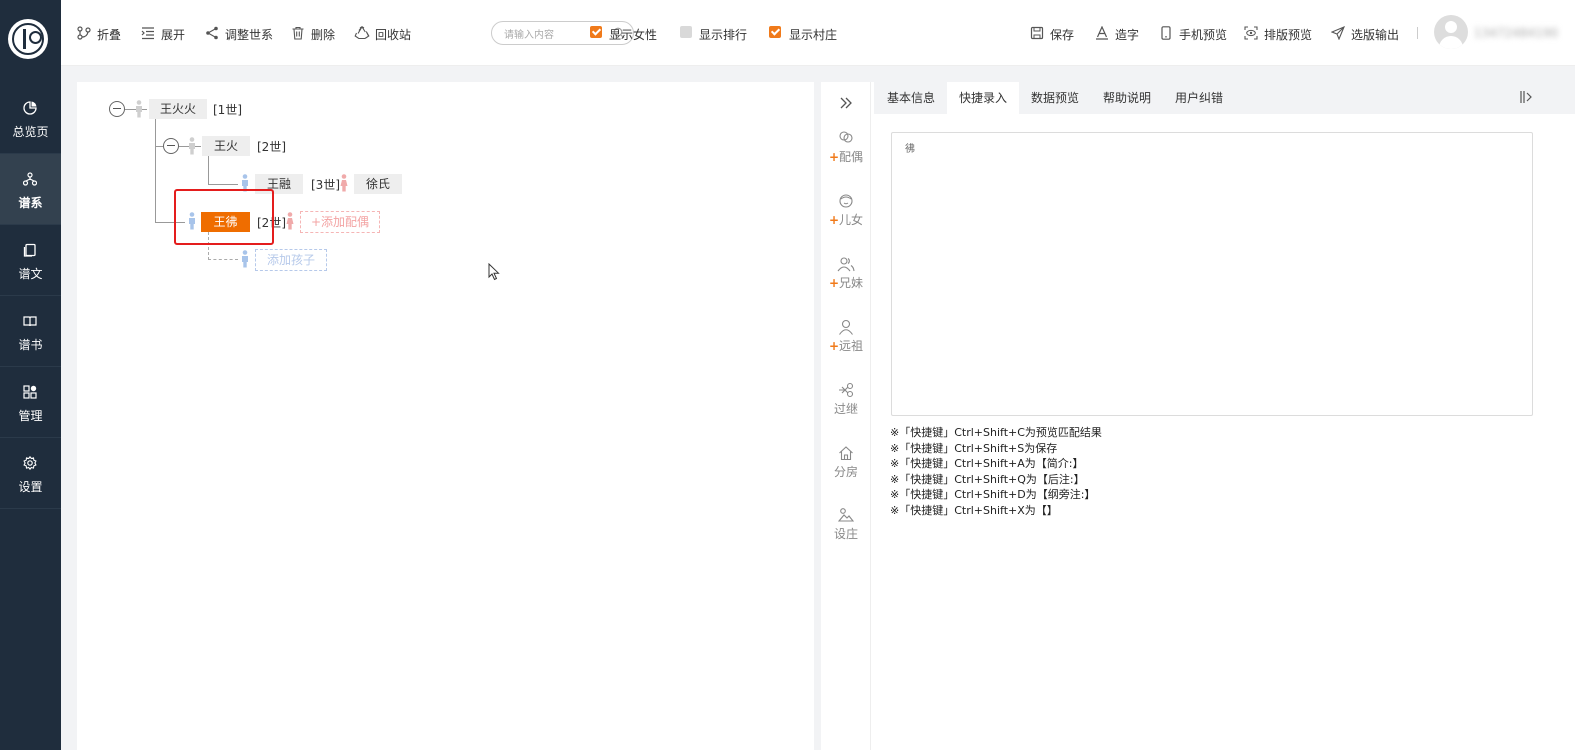 The image size is (1575, 750). I want to click on hint-line: ※「快捷键」Ctrl+Shift+D为【纲旁注:】, so click(993, 495).